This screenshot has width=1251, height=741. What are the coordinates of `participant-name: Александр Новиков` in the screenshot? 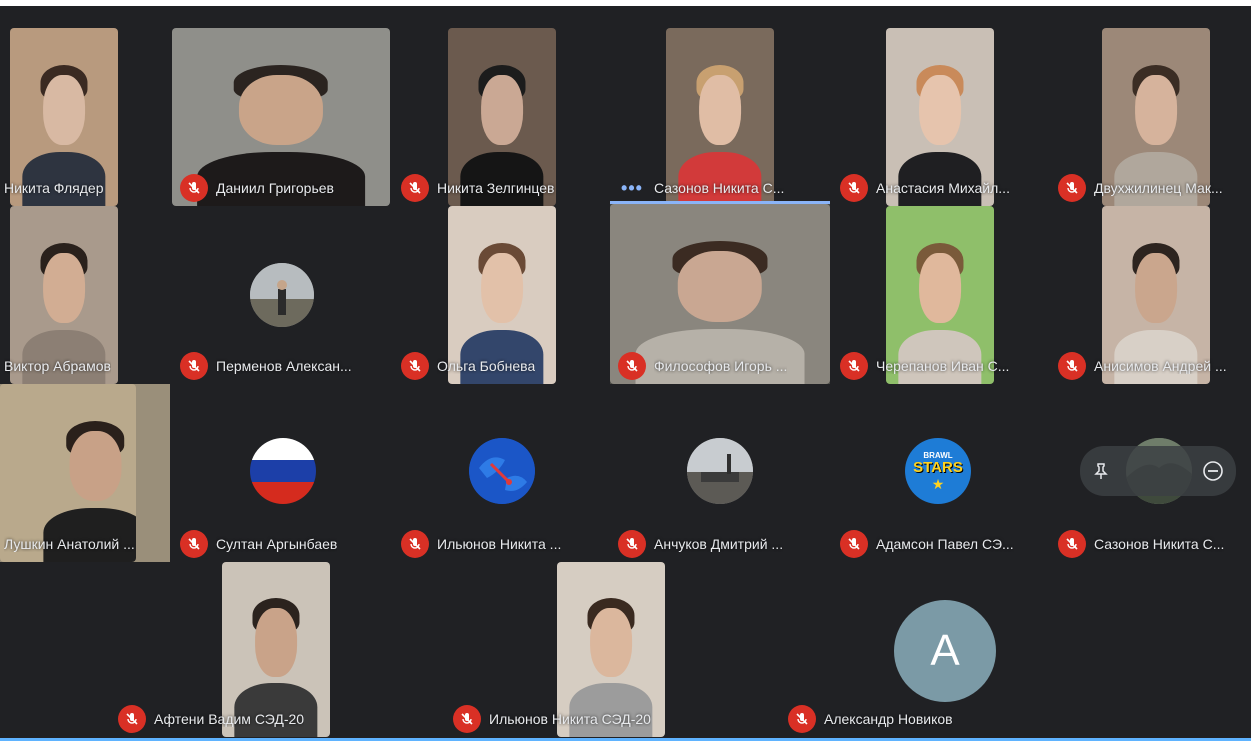 It's located at (888, 719).